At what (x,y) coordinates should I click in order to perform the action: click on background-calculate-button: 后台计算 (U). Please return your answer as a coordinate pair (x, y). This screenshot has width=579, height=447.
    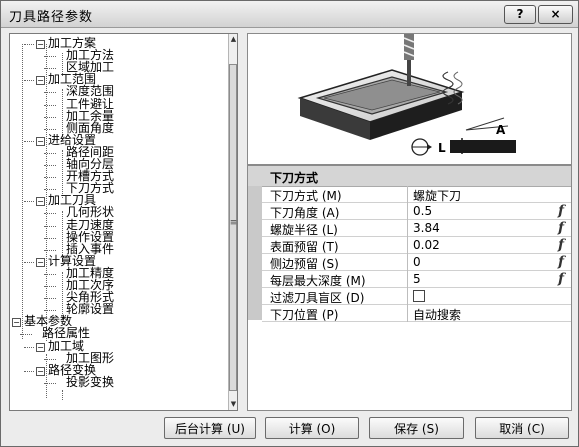
    Looking at the image, I should click on (210, 428).